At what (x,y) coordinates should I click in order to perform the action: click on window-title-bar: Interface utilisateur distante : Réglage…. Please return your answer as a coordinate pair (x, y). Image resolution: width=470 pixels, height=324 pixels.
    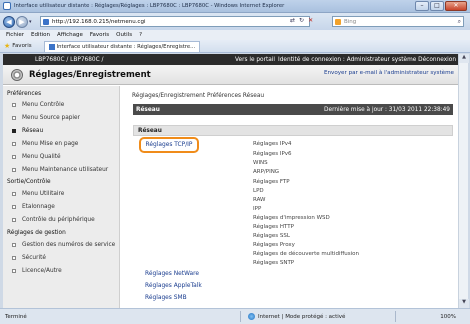
    Looking at the image, I should click on (235, 6).